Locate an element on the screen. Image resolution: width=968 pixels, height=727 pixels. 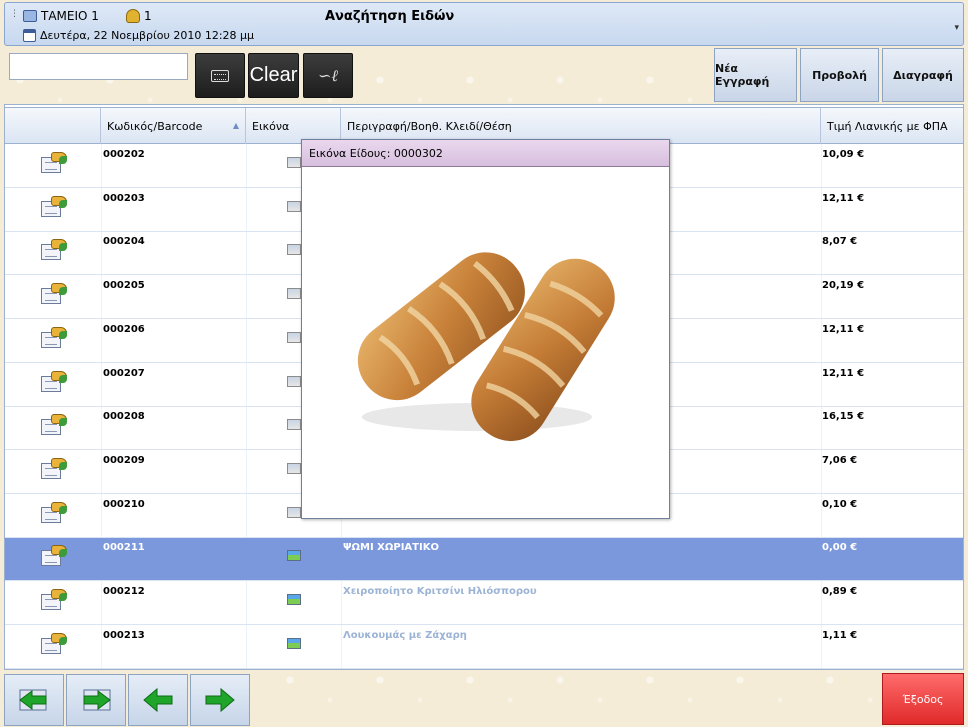
page-title: Αναζήτηση Ειδών is located at coordinates (390, 16).